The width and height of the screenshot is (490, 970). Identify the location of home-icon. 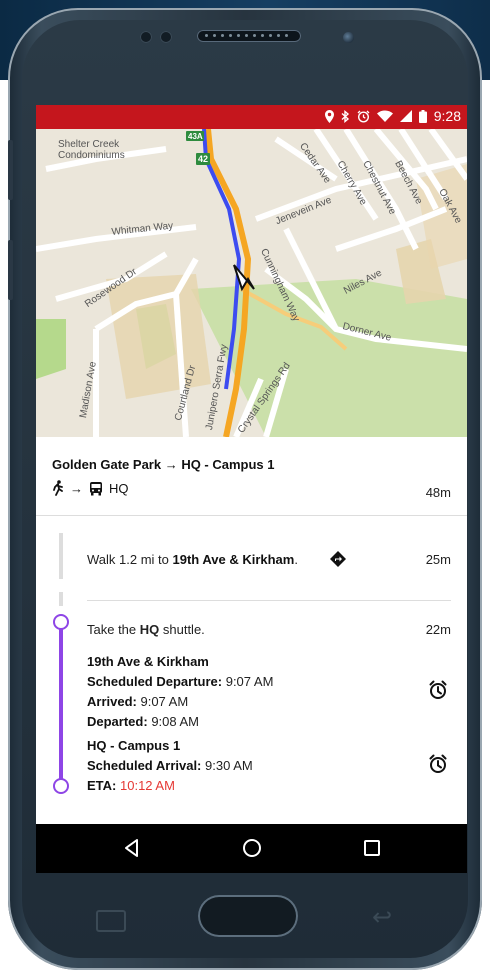
(252, 848).